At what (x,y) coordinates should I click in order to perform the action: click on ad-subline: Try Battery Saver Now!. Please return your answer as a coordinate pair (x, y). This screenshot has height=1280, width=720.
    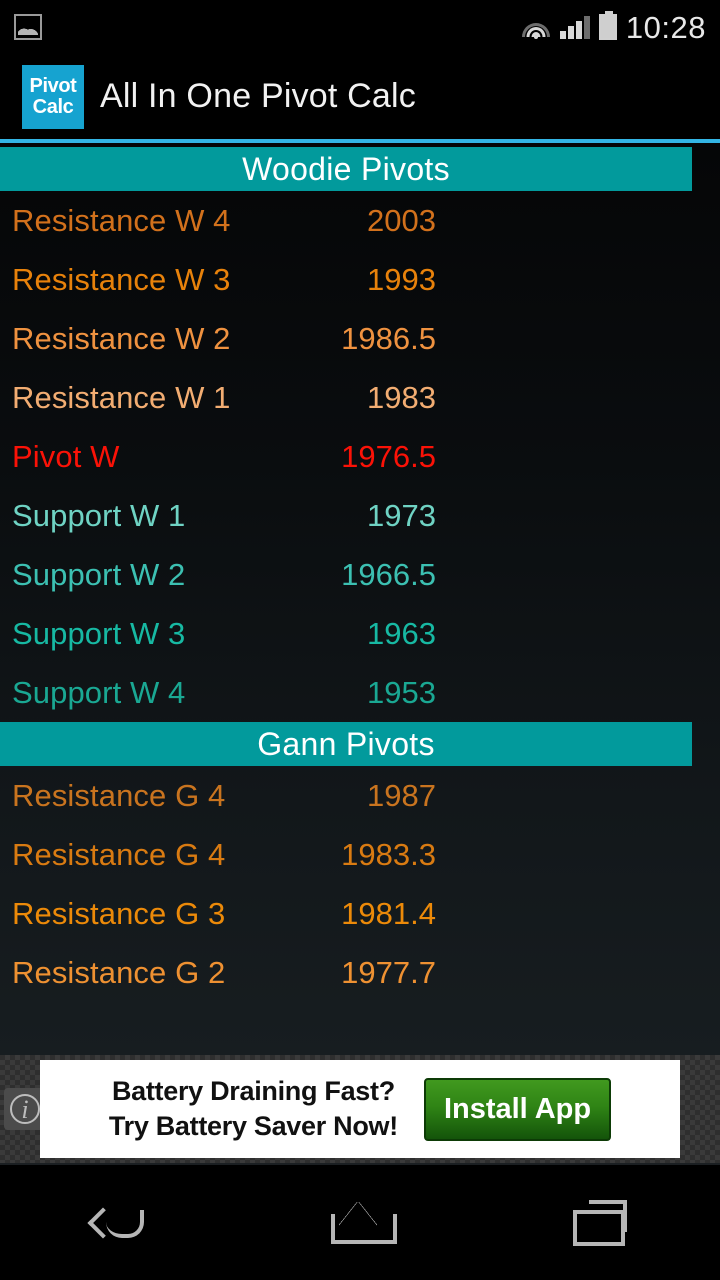
    Looking at the image, I should click on (253, 1126).